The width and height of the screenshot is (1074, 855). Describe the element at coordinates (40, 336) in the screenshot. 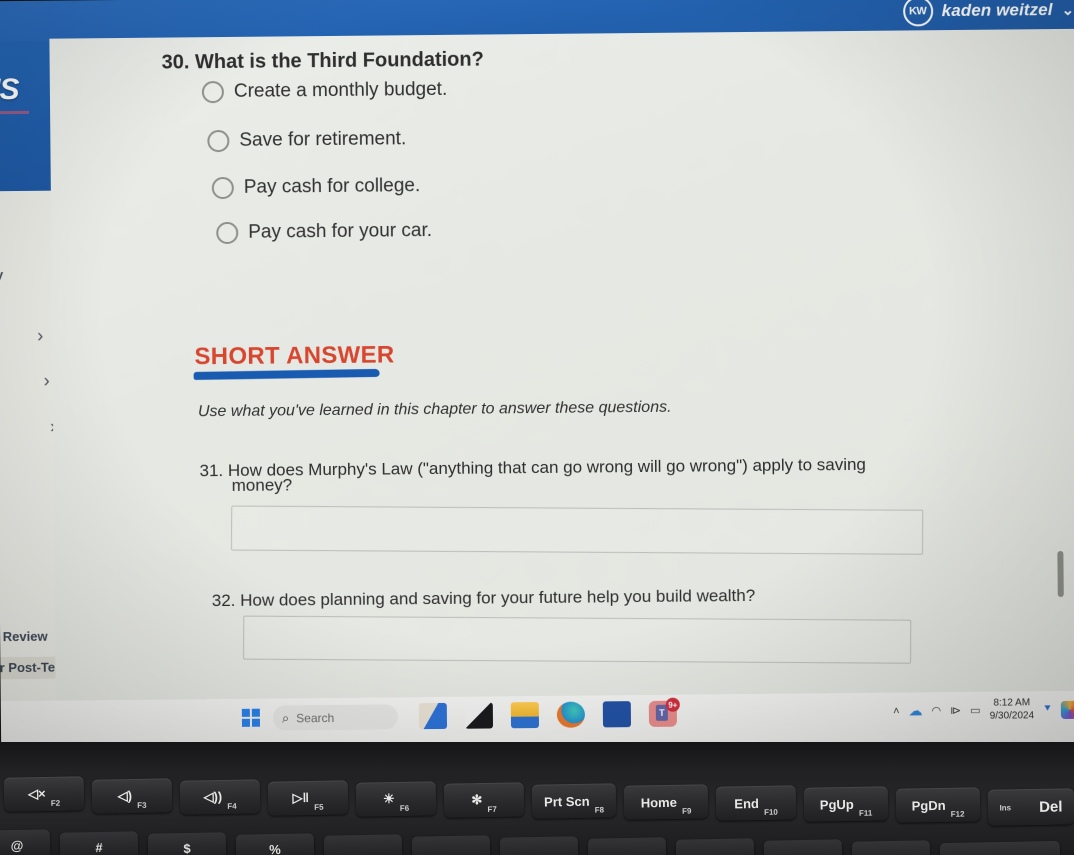

I see `sidebar-expander-1: ›` at that location.